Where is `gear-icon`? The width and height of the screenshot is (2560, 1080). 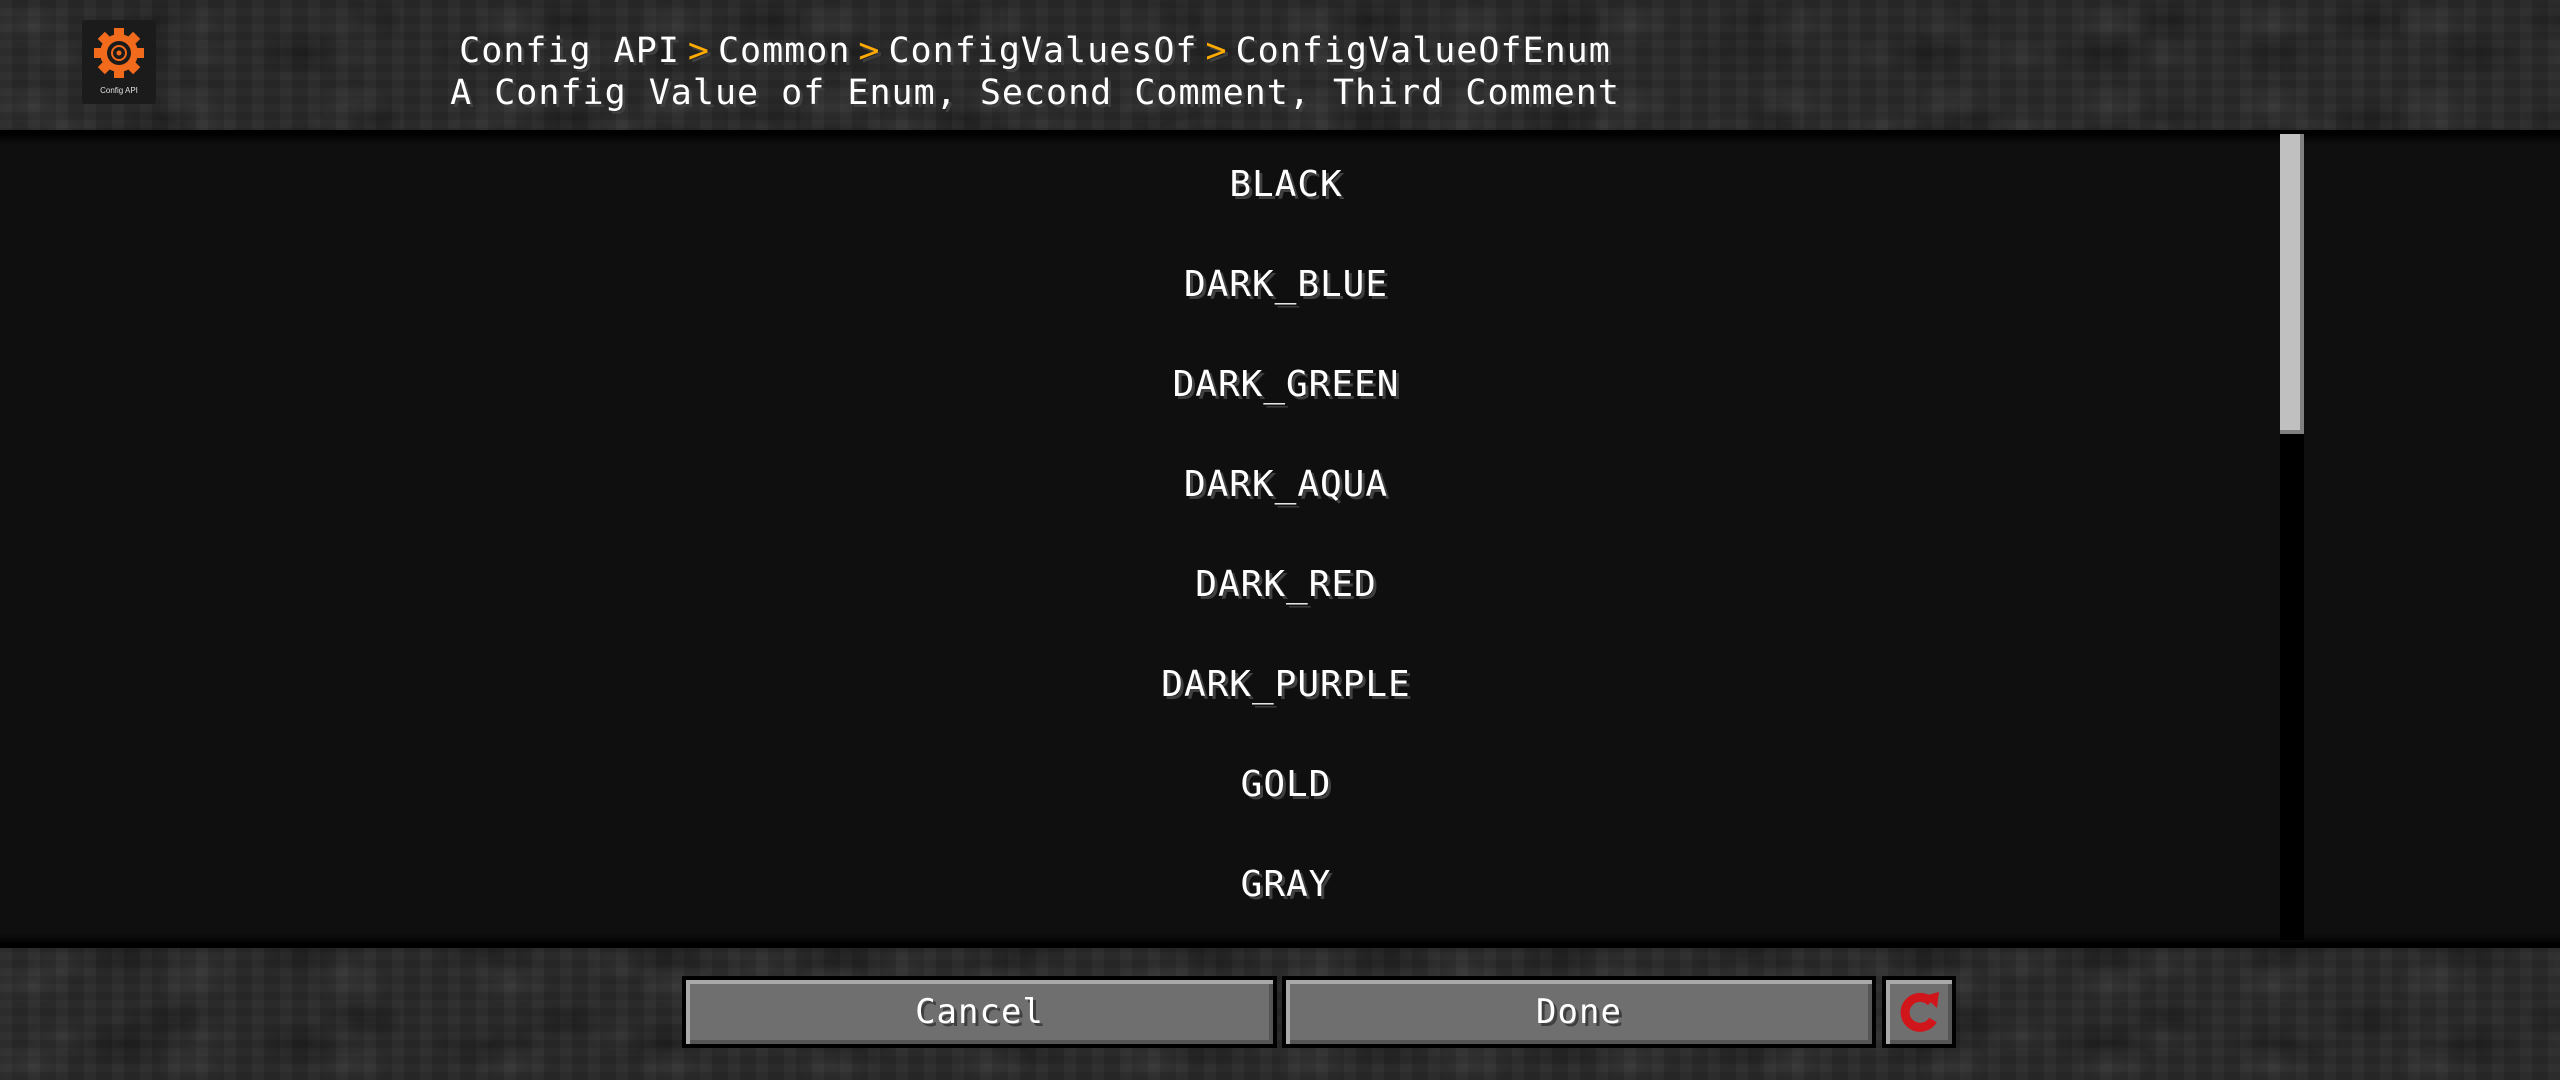
gear-icon is located at coordinates (119, 53).